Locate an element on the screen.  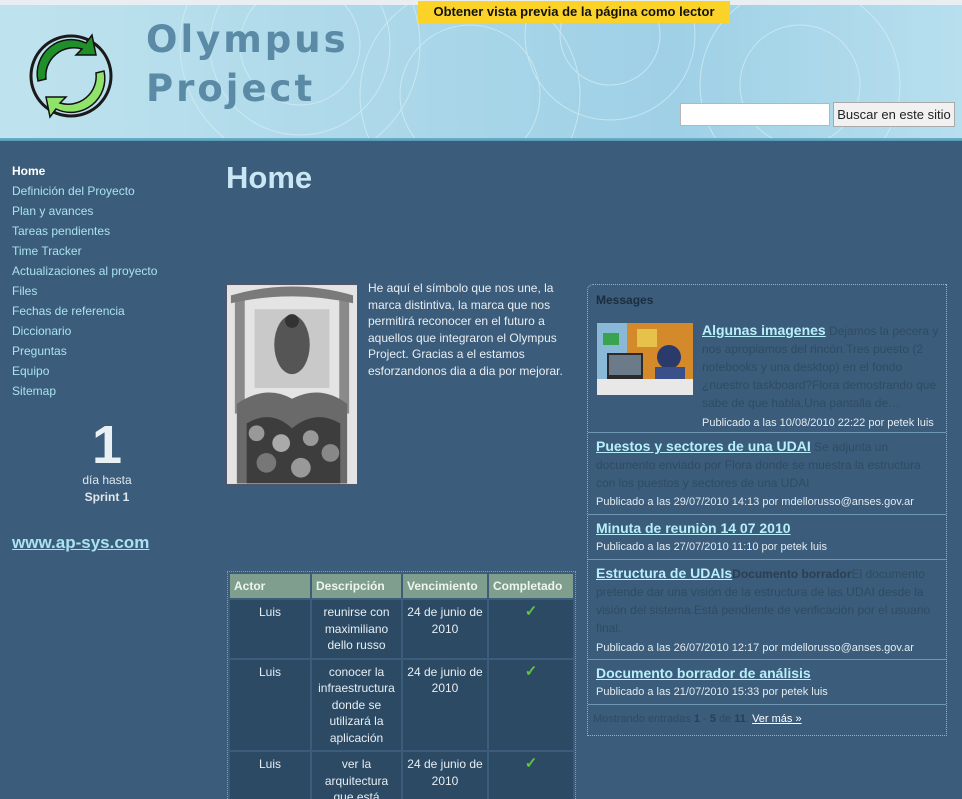
cell-description: reunirse con maximiliano dello russo is located at coordinates (356, 629).